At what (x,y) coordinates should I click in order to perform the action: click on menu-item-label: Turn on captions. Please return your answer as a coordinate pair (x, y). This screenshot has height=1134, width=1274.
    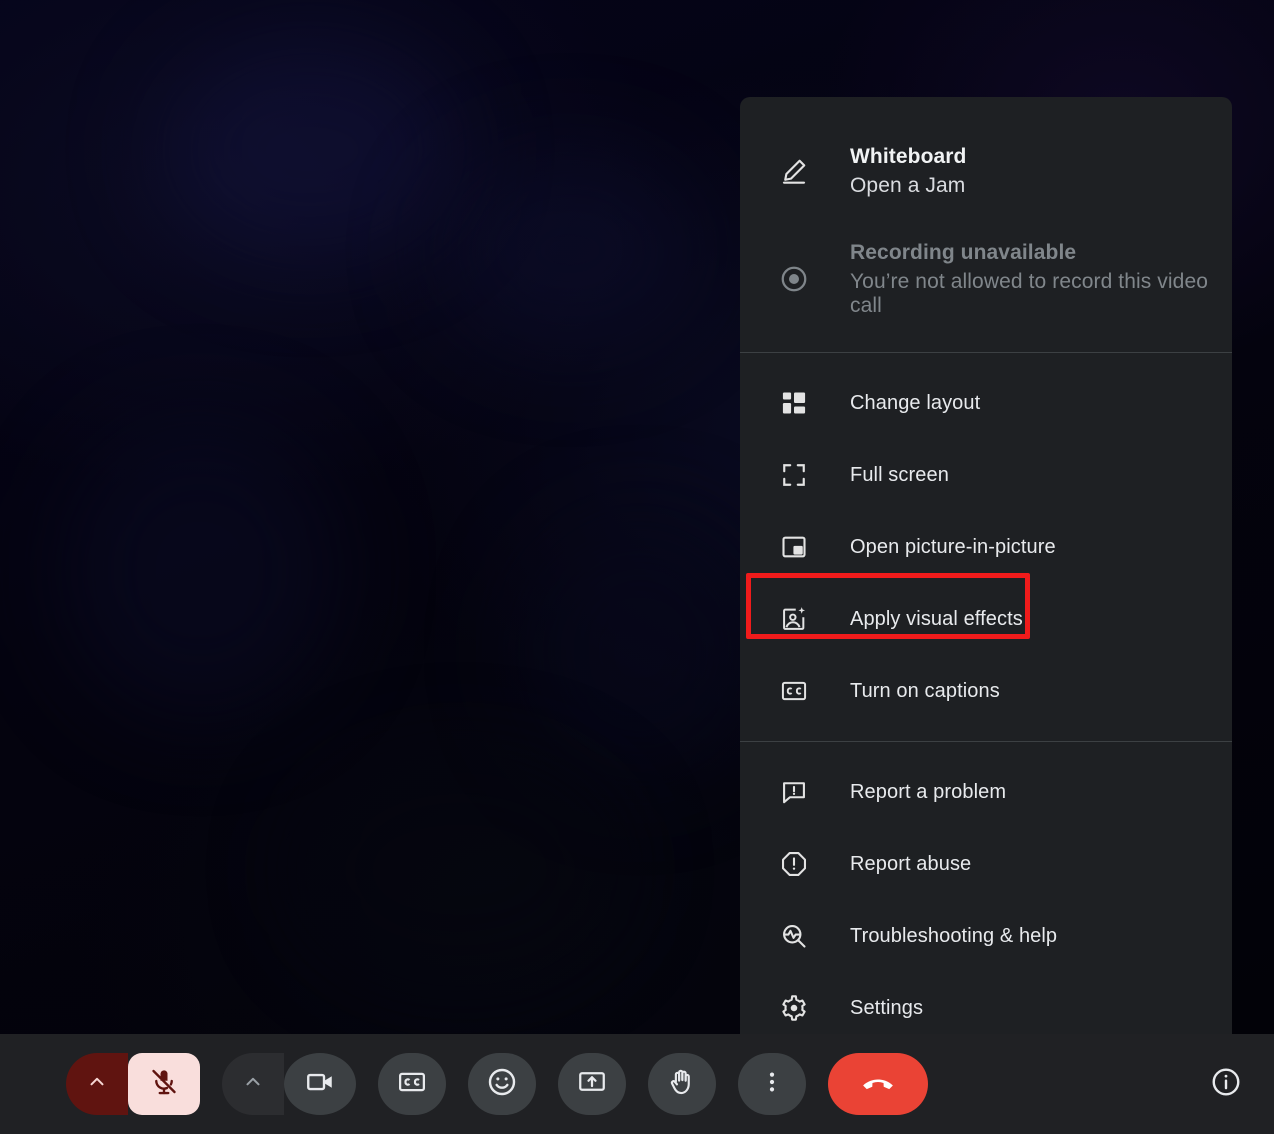
    Looking at the image, I should click on (925, 690).